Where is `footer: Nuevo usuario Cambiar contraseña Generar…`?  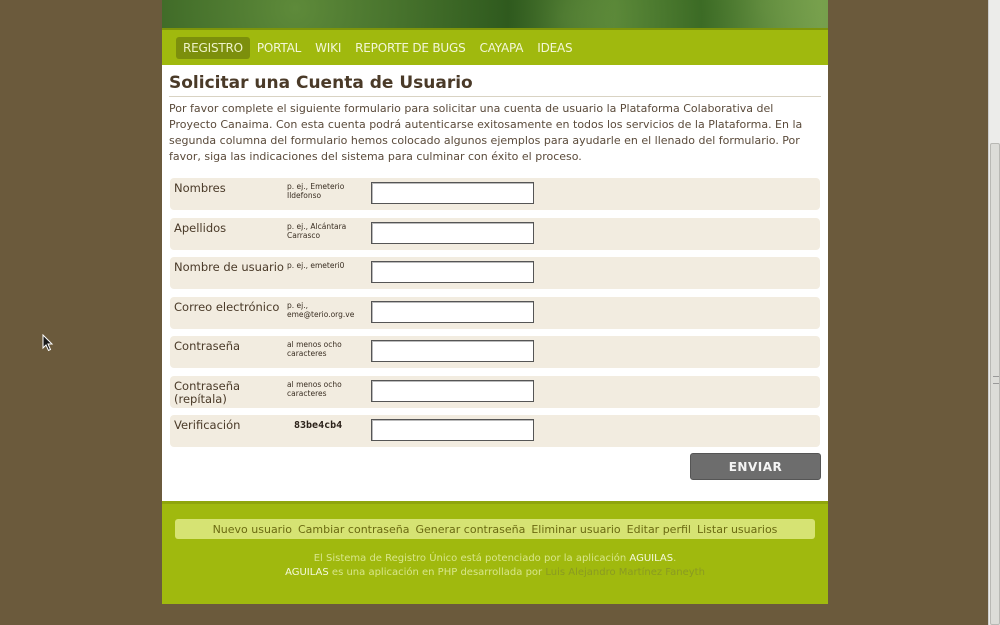 footer: Nuevo usuario Cambiar contraseña Generar… is located at coordinates (495, 552).